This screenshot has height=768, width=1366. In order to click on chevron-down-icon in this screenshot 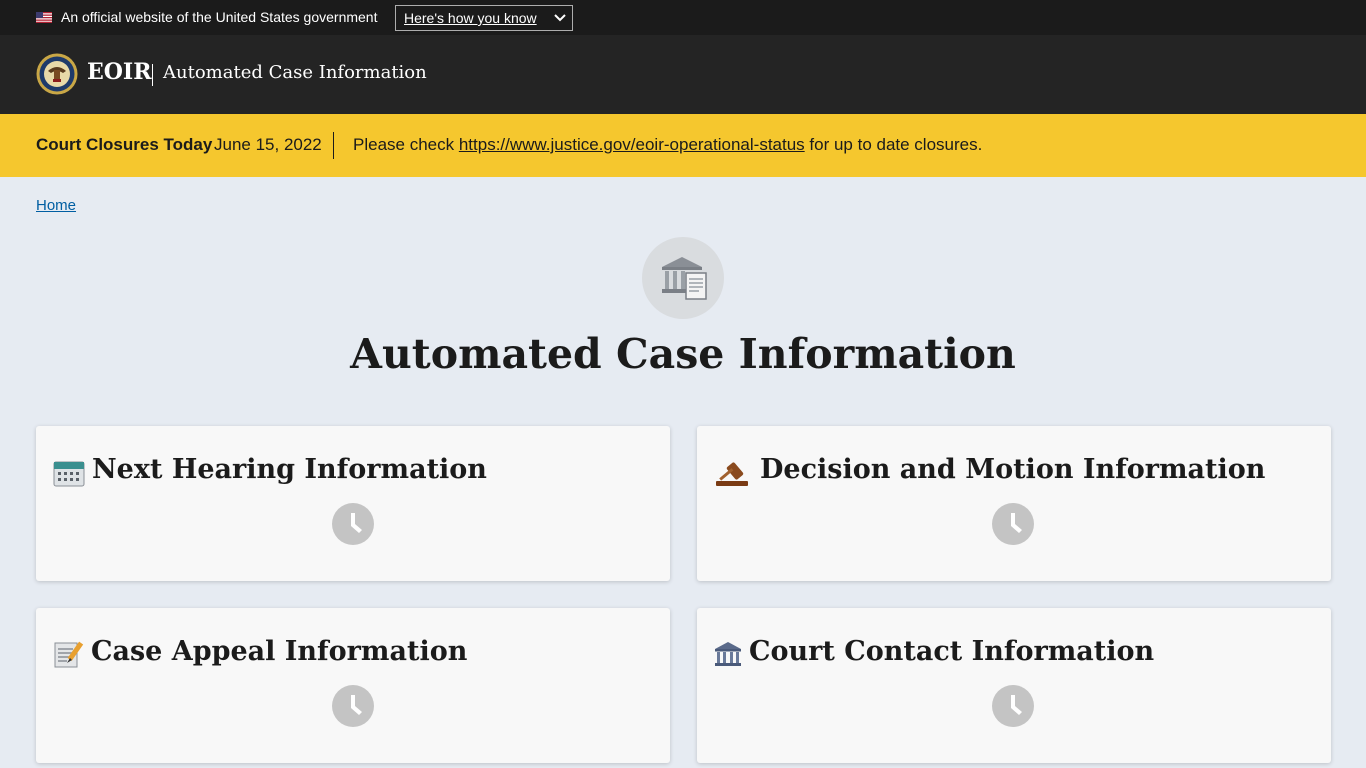, I will do `click(560, 18)`.